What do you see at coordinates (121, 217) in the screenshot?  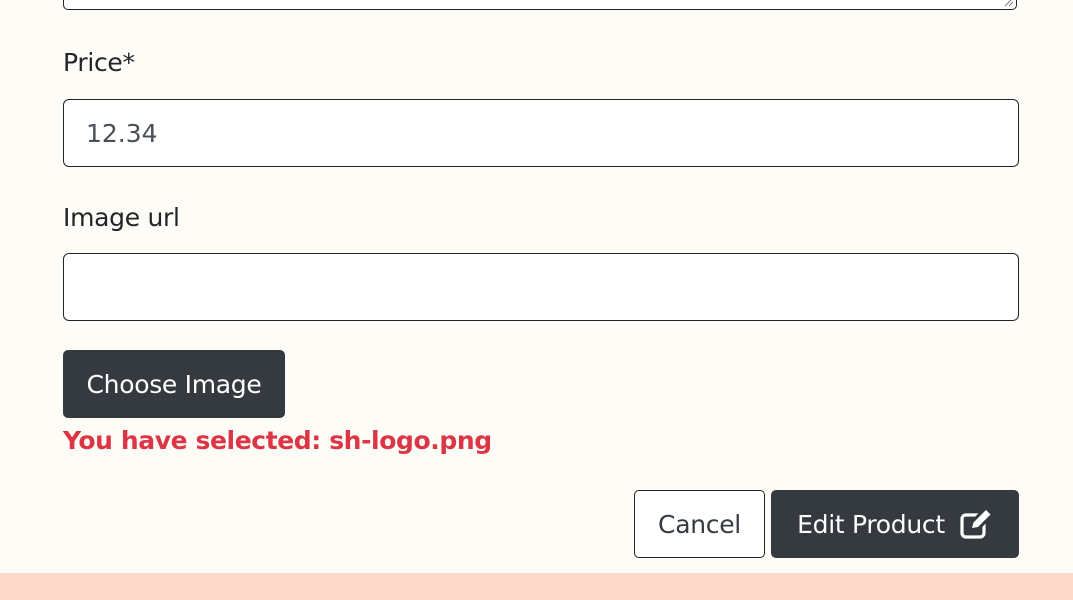 I see `image-url-label: Image url` at bounding box center [121, 217].